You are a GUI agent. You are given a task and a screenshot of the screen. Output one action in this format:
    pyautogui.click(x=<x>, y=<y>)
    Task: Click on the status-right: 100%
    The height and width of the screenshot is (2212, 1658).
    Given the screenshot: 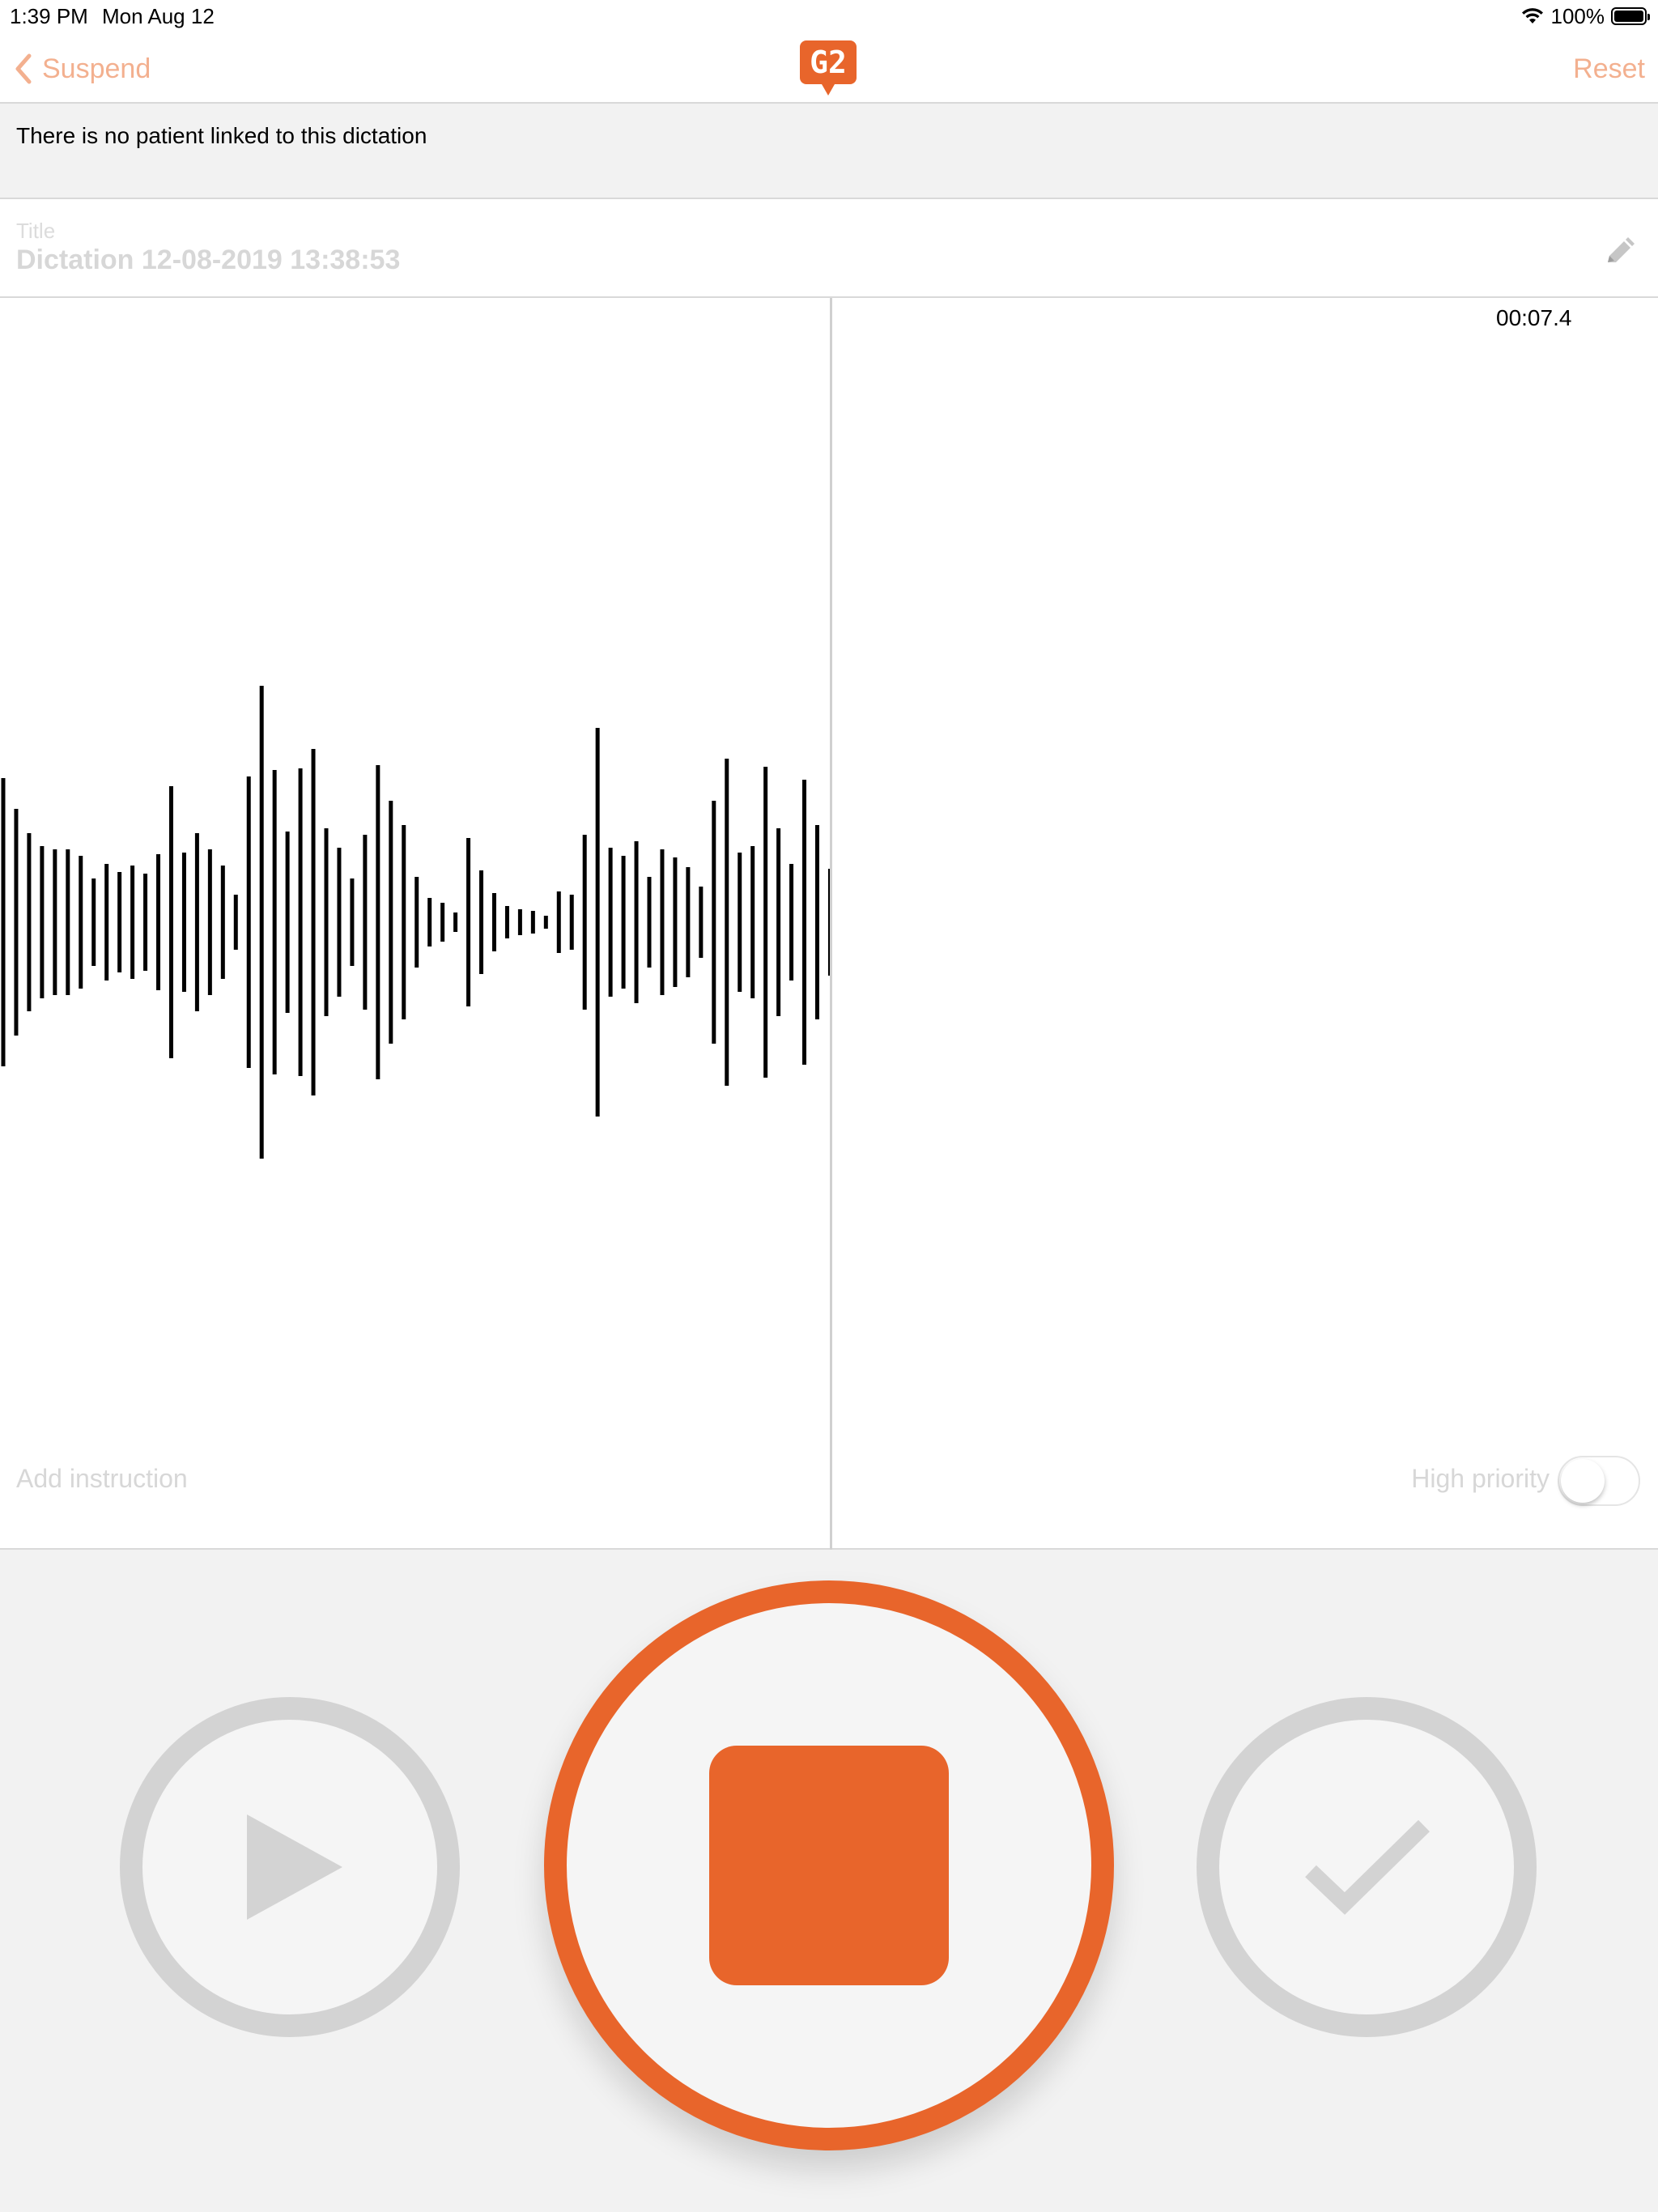 What is the action you would take?
    pyautogui.click(x=1585, y=16)
    